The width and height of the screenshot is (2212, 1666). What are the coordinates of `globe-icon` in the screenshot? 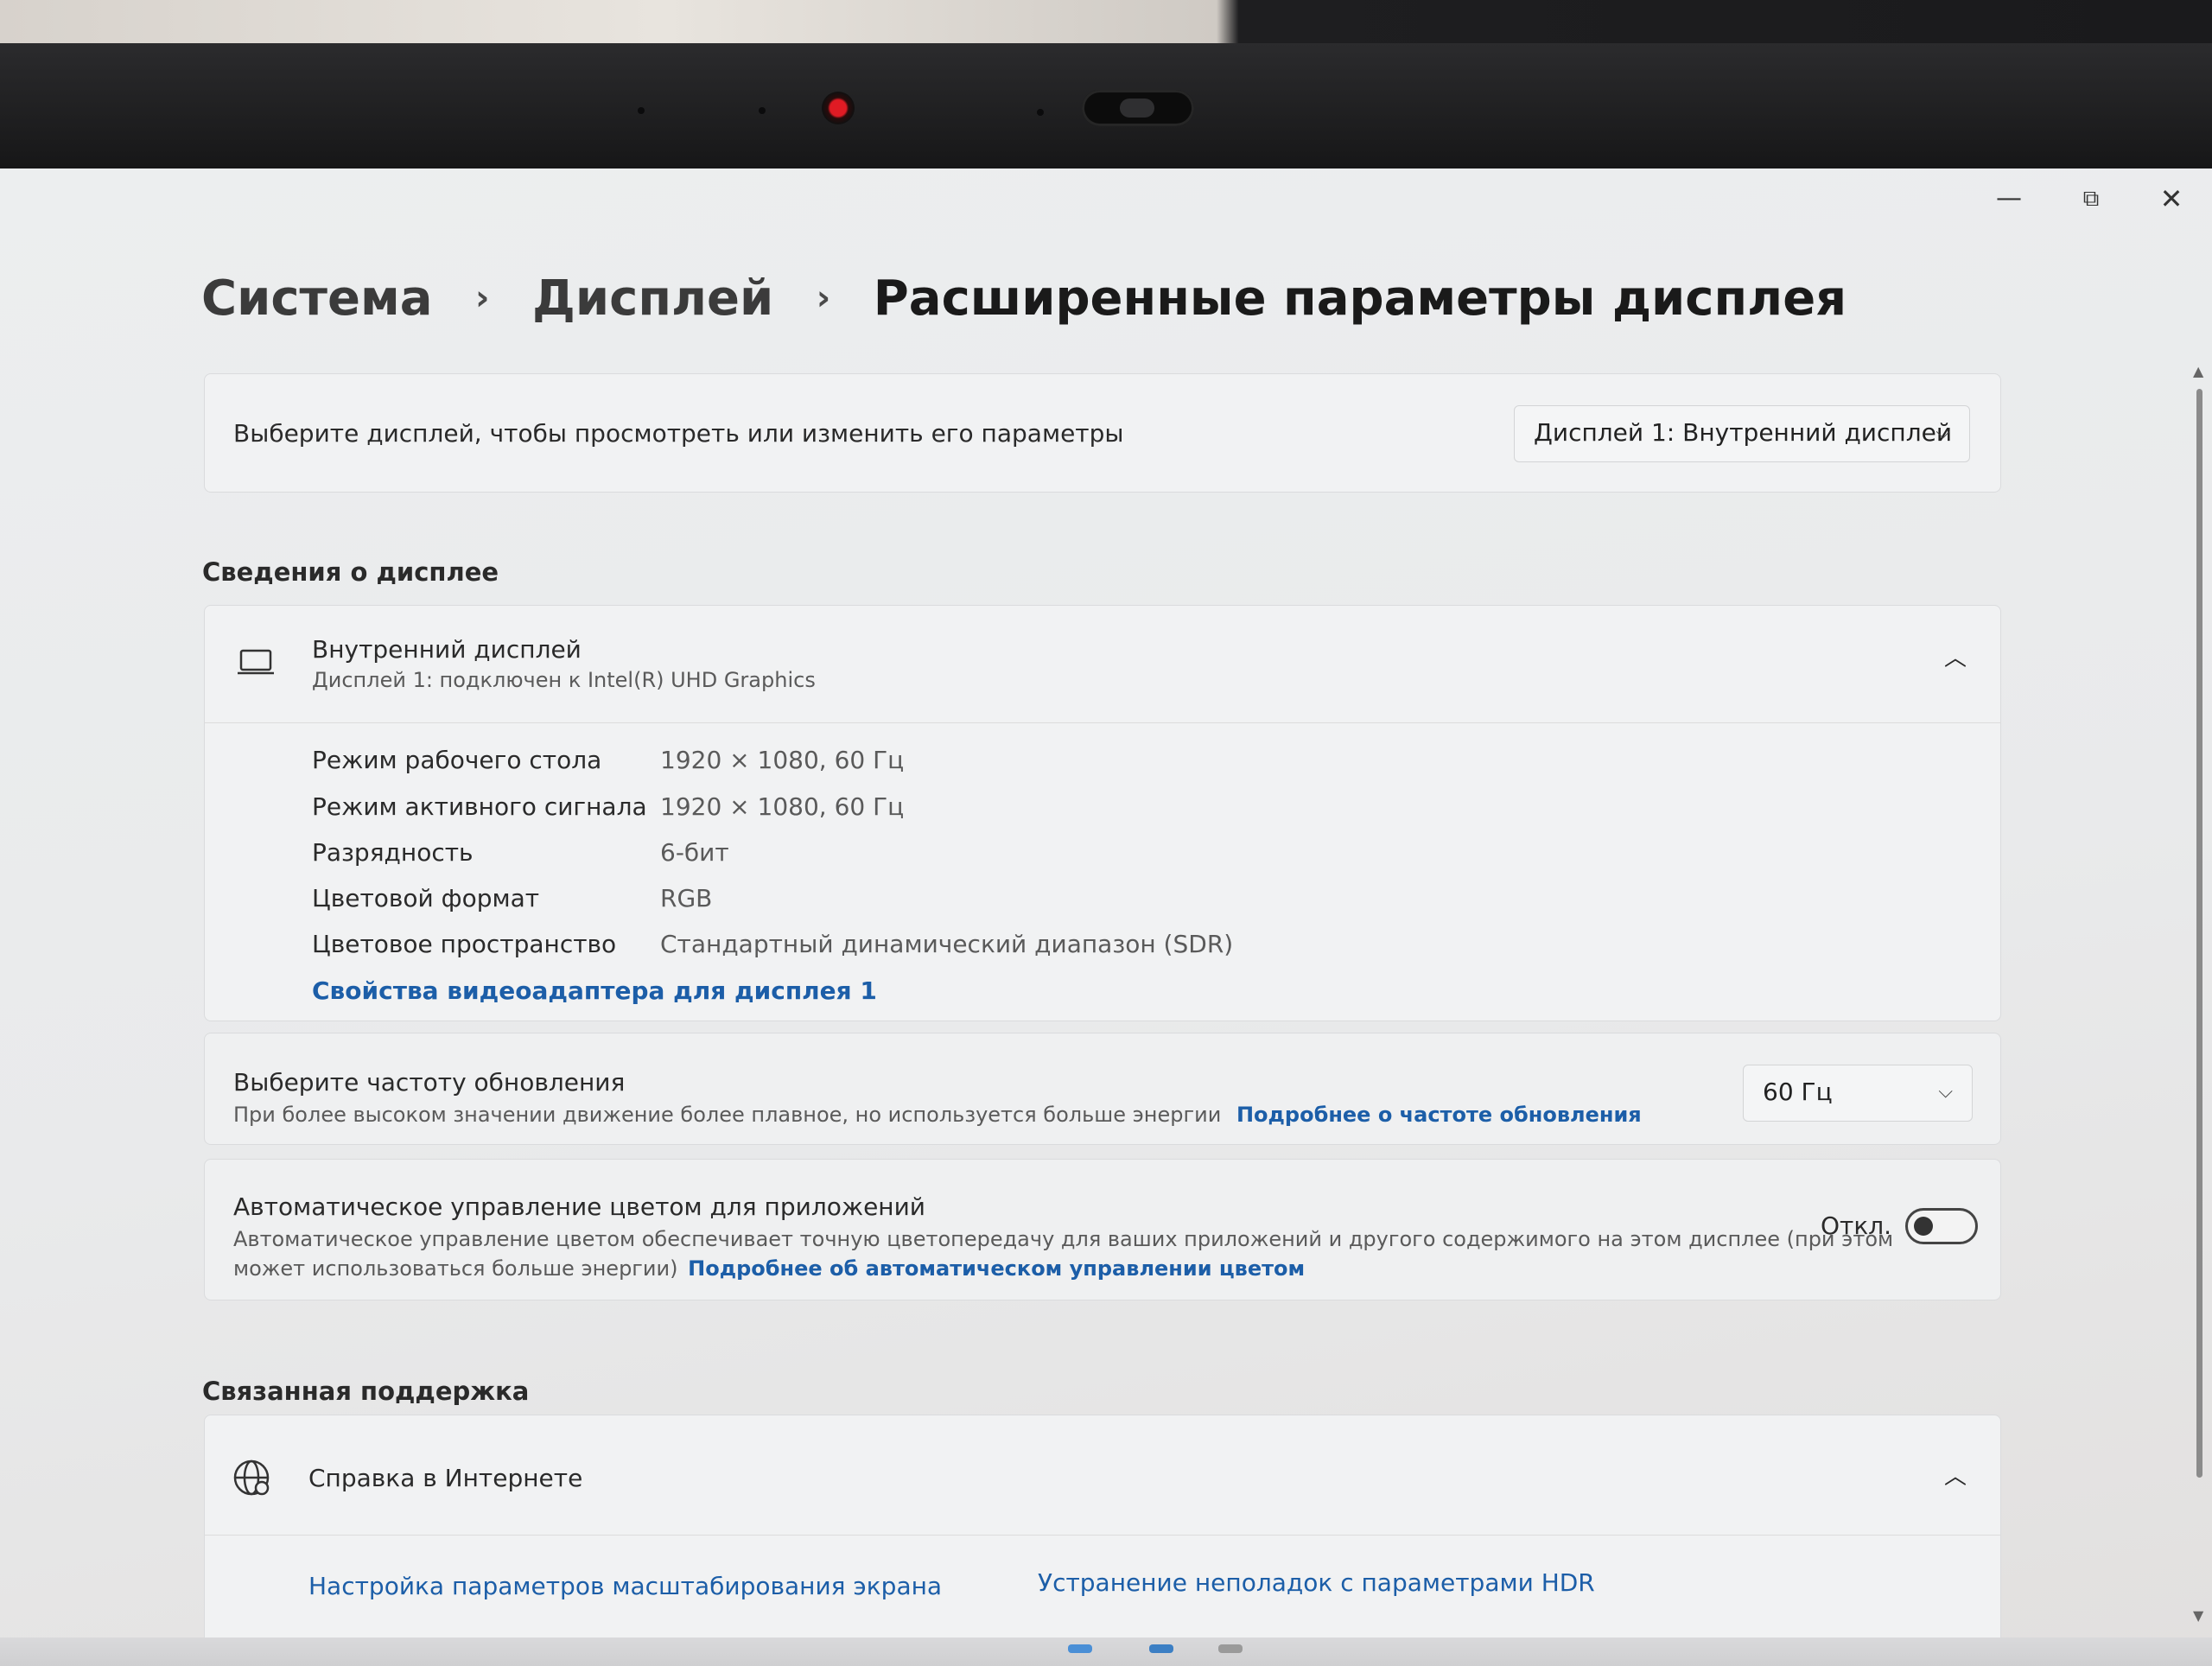 It's located at (251, 1478).